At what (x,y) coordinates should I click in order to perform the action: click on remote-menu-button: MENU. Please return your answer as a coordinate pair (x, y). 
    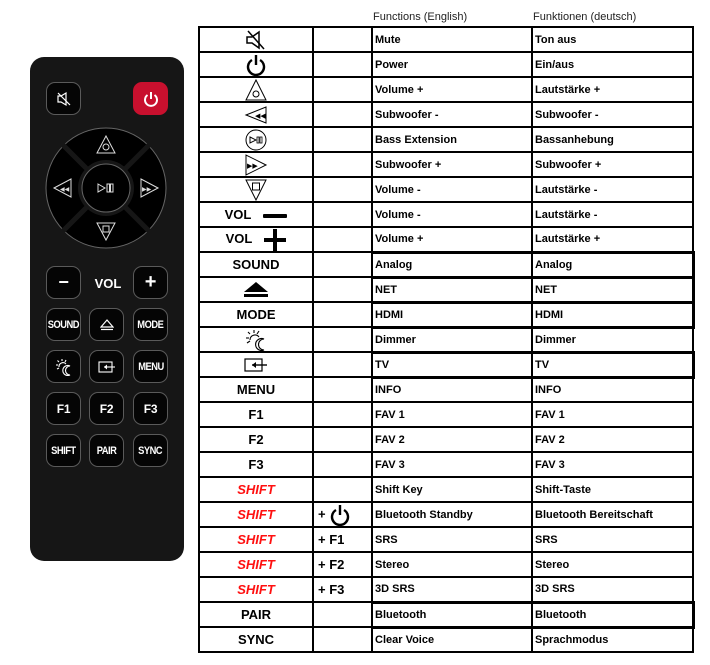
    Looking at the image, I should click on (150, 366).